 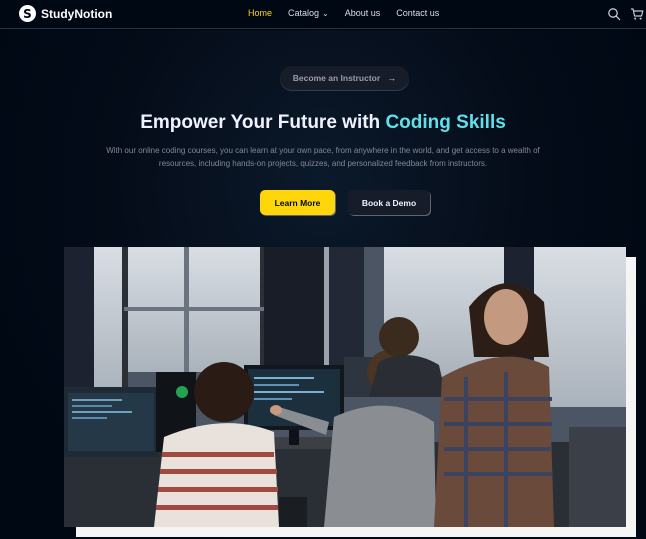 I want to click on studynotion-logo-icon: S, so click(x=27, y=13).